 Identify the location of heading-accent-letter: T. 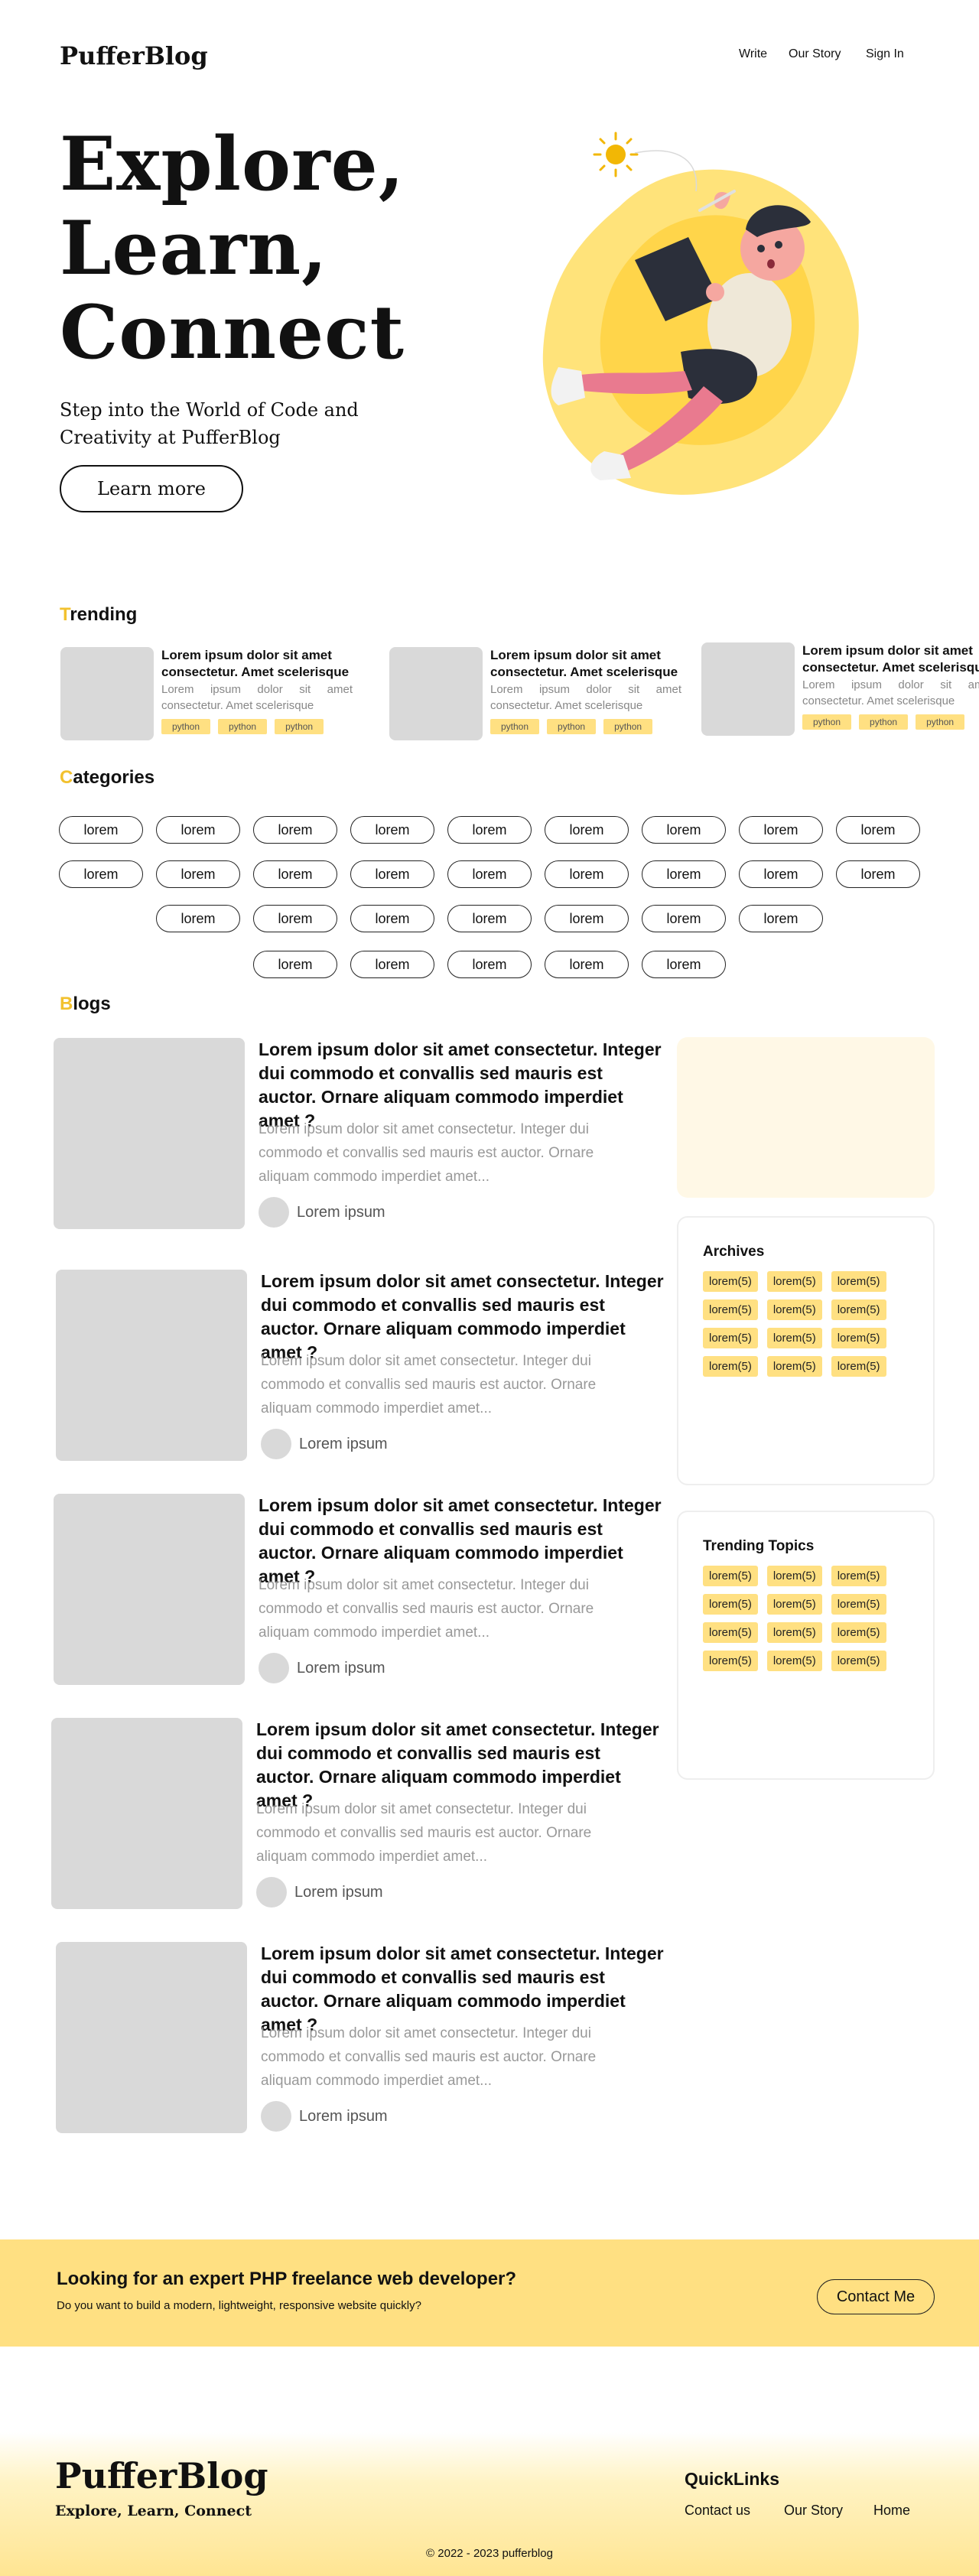
(65, 614).